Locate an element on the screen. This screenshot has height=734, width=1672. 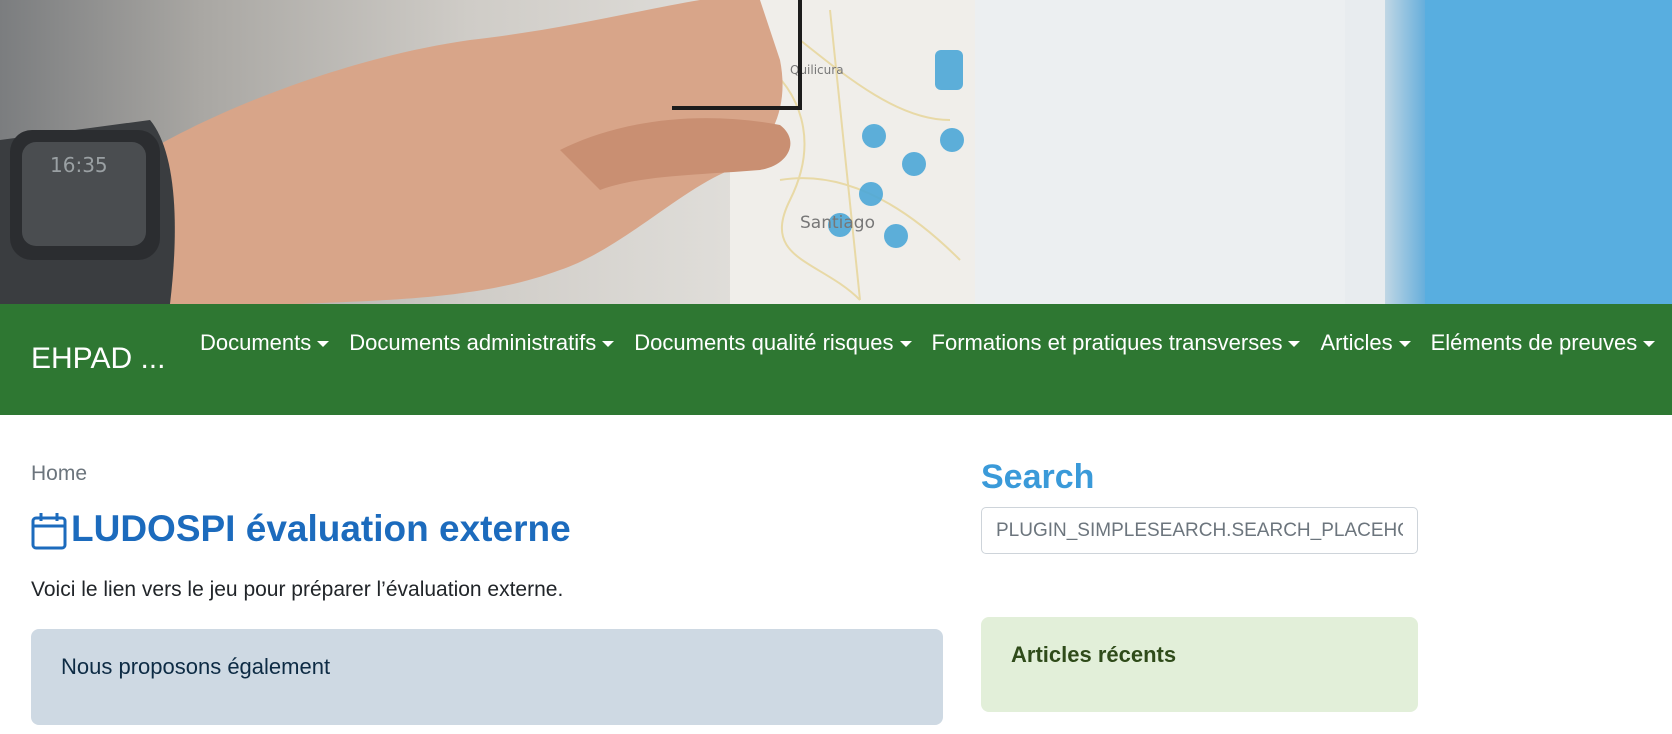
nav-item-label: Formations et pratiques transverses is located at coordinates (1107, 342).